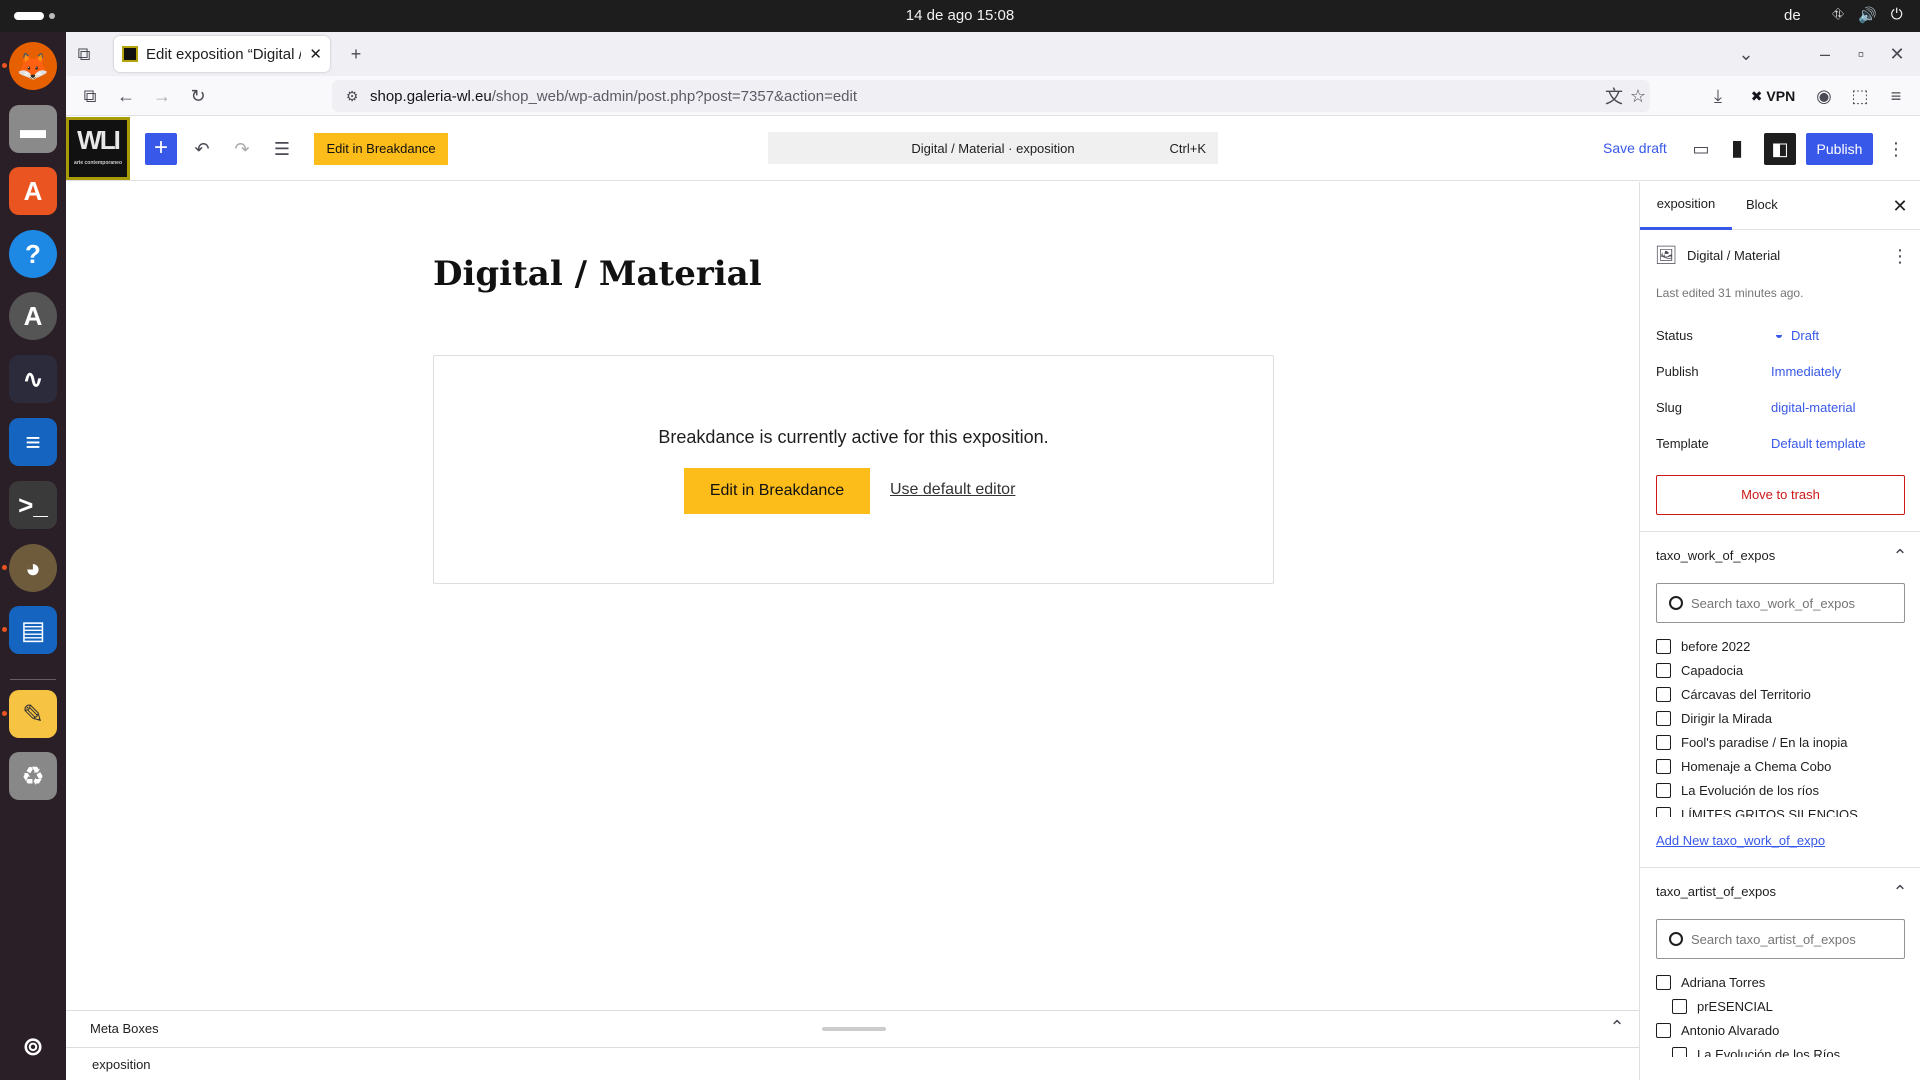 Image resolution: width=1920 pixels, height=1081 pixels. What do you see at coordinates (1710, 982) in the screenshot?
I see `tax-artist-item: Adriana Torres` at bounding box center [1710, 982].